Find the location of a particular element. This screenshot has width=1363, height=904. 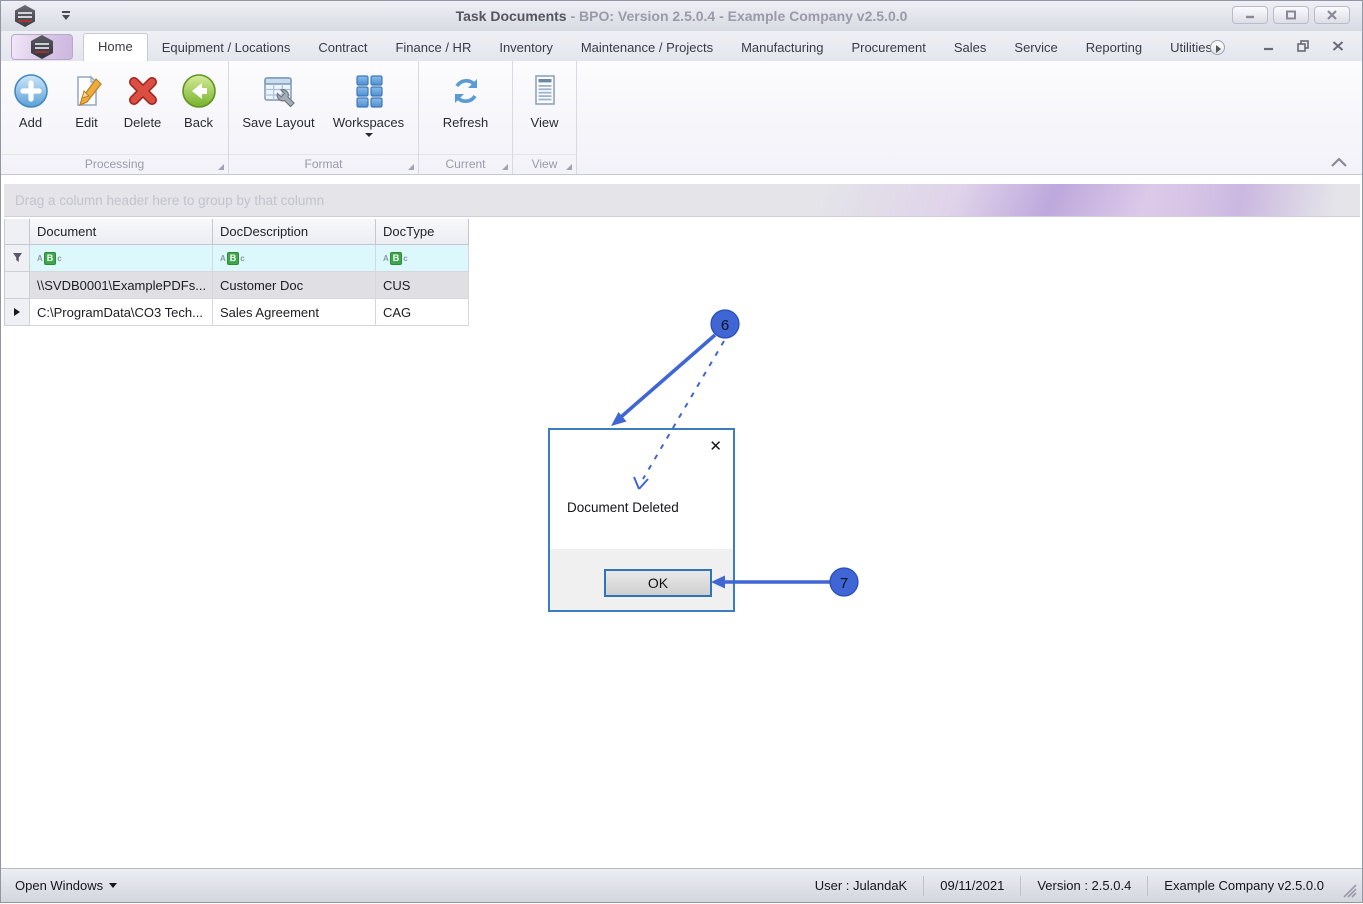

view-icon is located at coordinates (545, 91).